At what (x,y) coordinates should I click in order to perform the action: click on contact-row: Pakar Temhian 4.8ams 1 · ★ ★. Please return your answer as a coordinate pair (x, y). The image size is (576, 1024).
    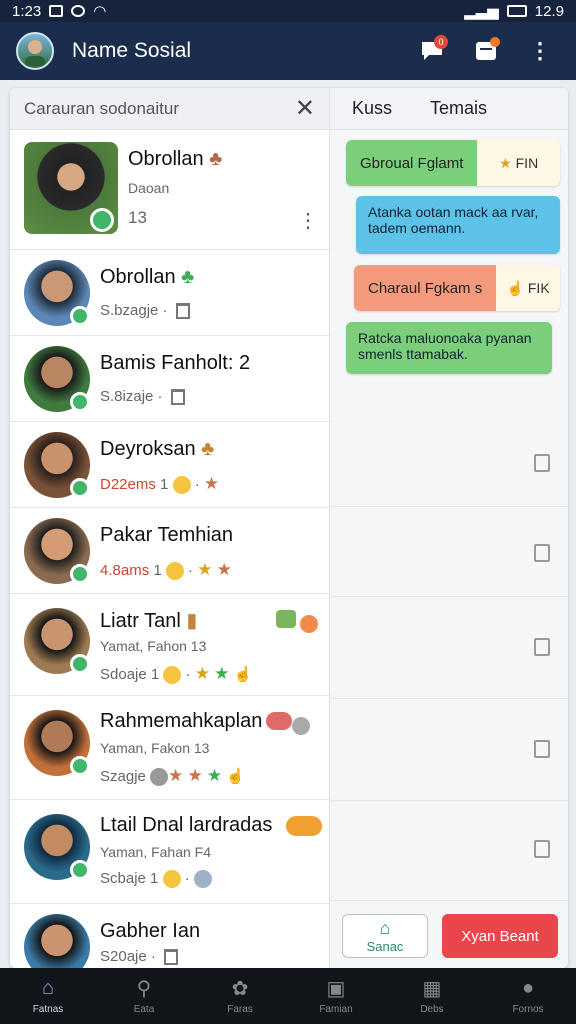
    Looking at the image, I should click on (170, 551).